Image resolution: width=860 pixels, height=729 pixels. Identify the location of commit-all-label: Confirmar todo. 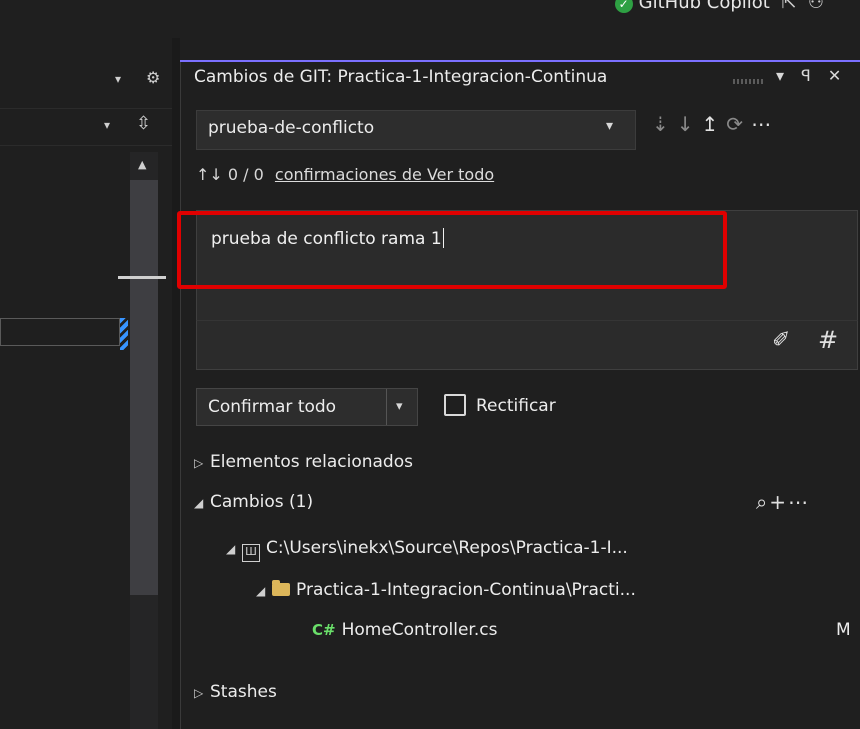
(272, 407).